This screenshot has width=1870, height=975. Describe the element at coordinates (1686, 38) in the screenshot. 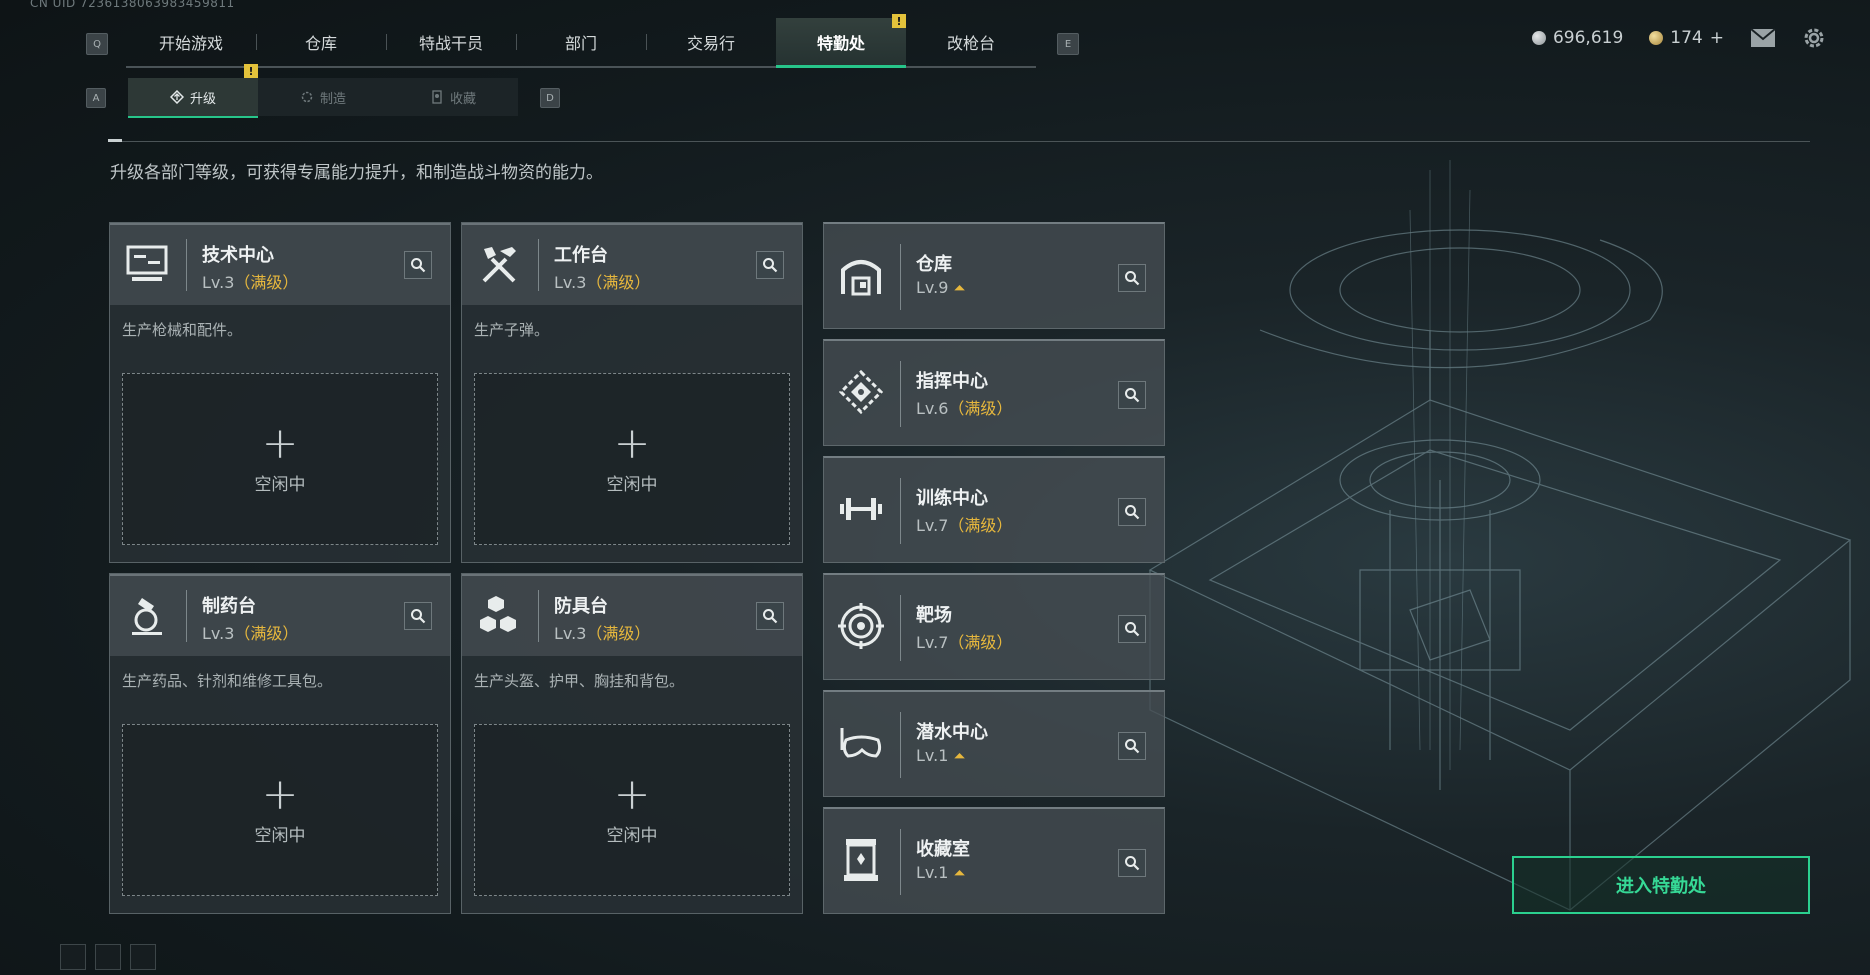

I see `gold-currency: 174 +` at that location.